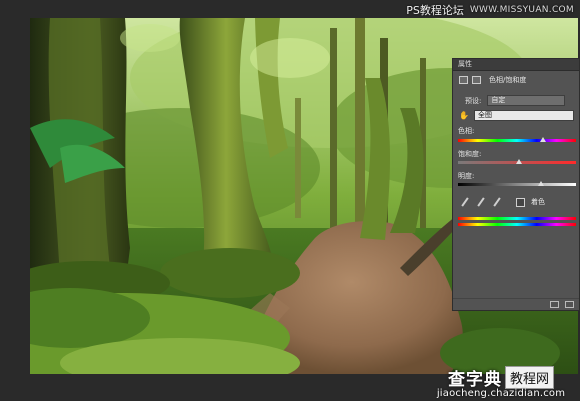  I want to click on mask-icon, so click(476, 79).